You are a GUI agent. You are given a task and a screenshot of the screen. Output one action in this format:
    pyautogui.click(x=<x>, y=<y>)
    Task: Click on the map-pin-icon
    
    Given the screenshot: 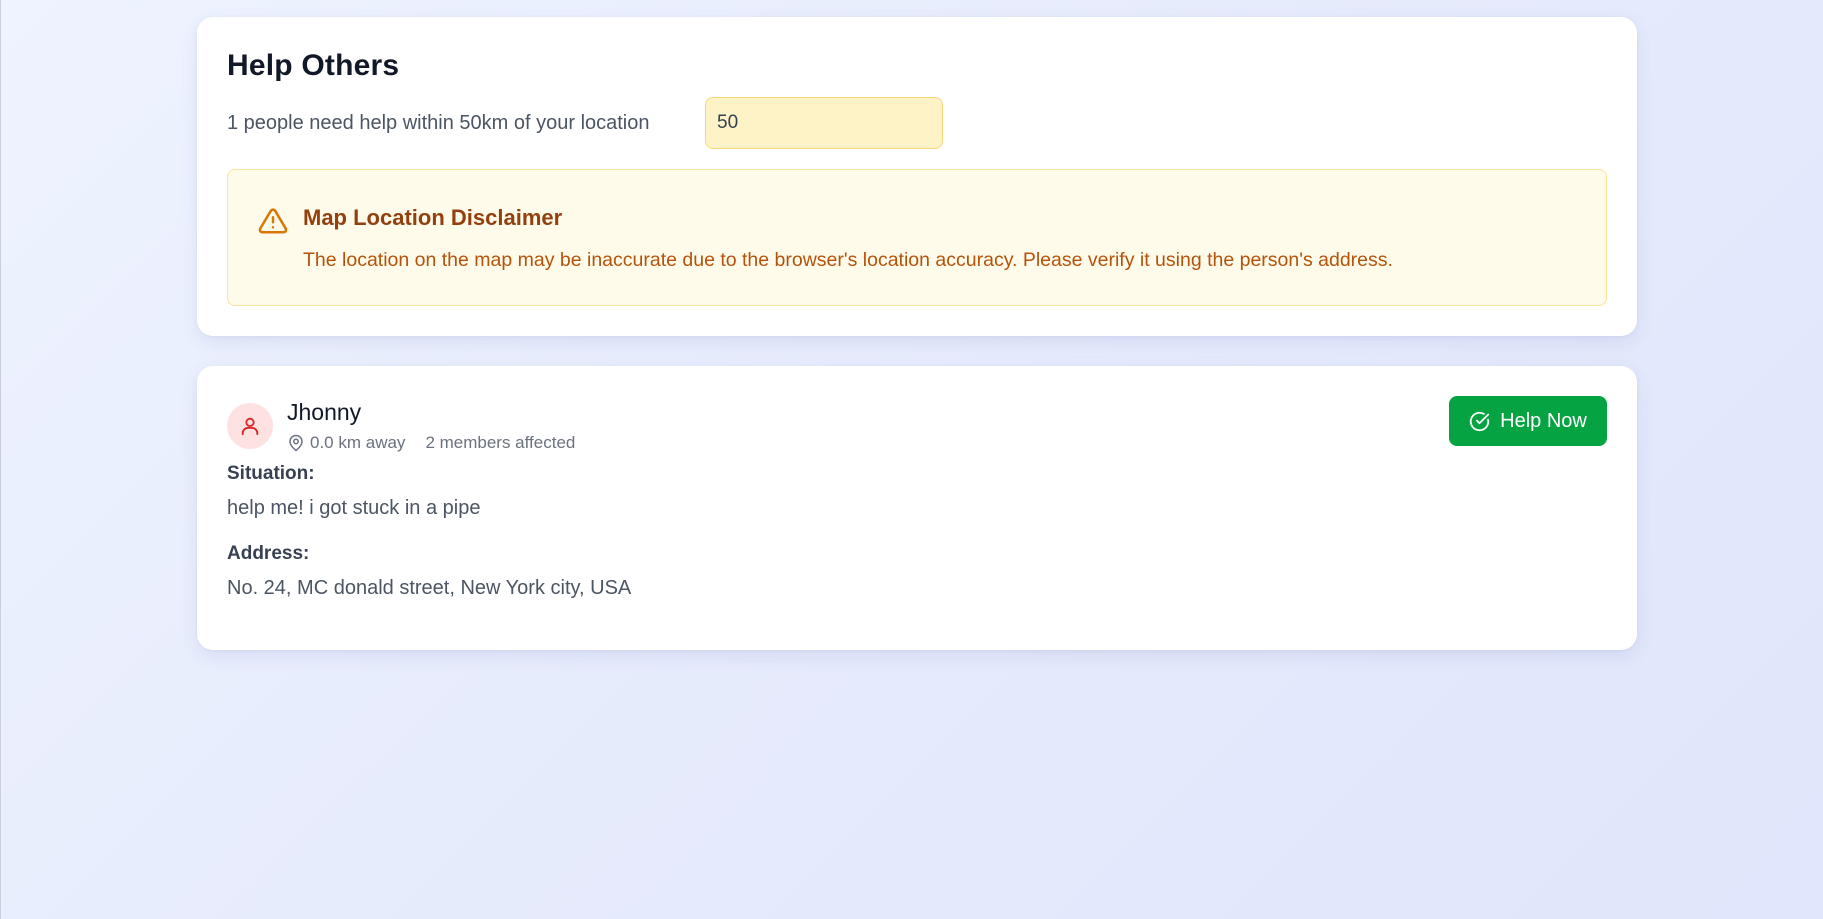 What is the action you would take?
    pyautogui.click(x=296, y=443)
    